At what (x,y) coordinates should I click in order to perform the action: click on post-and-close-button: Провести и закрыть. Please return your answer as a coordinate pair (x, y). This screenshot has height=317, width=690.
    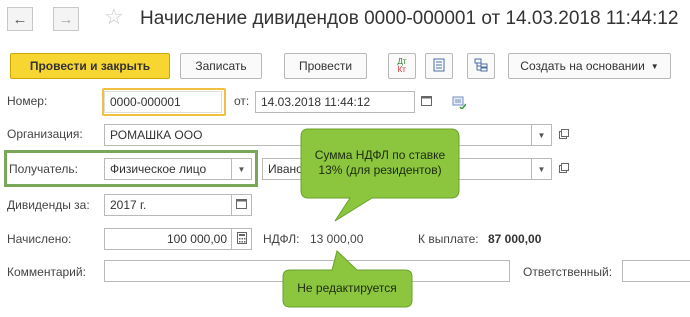
    Looking at the image, I should click on (90, 66).